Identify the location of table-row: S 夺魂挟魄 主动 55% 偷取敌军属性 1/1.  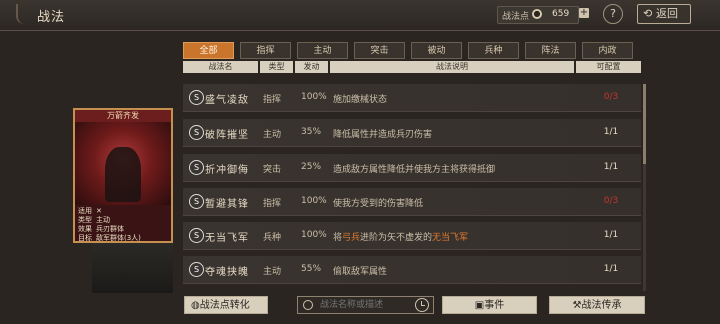
(412, 270).